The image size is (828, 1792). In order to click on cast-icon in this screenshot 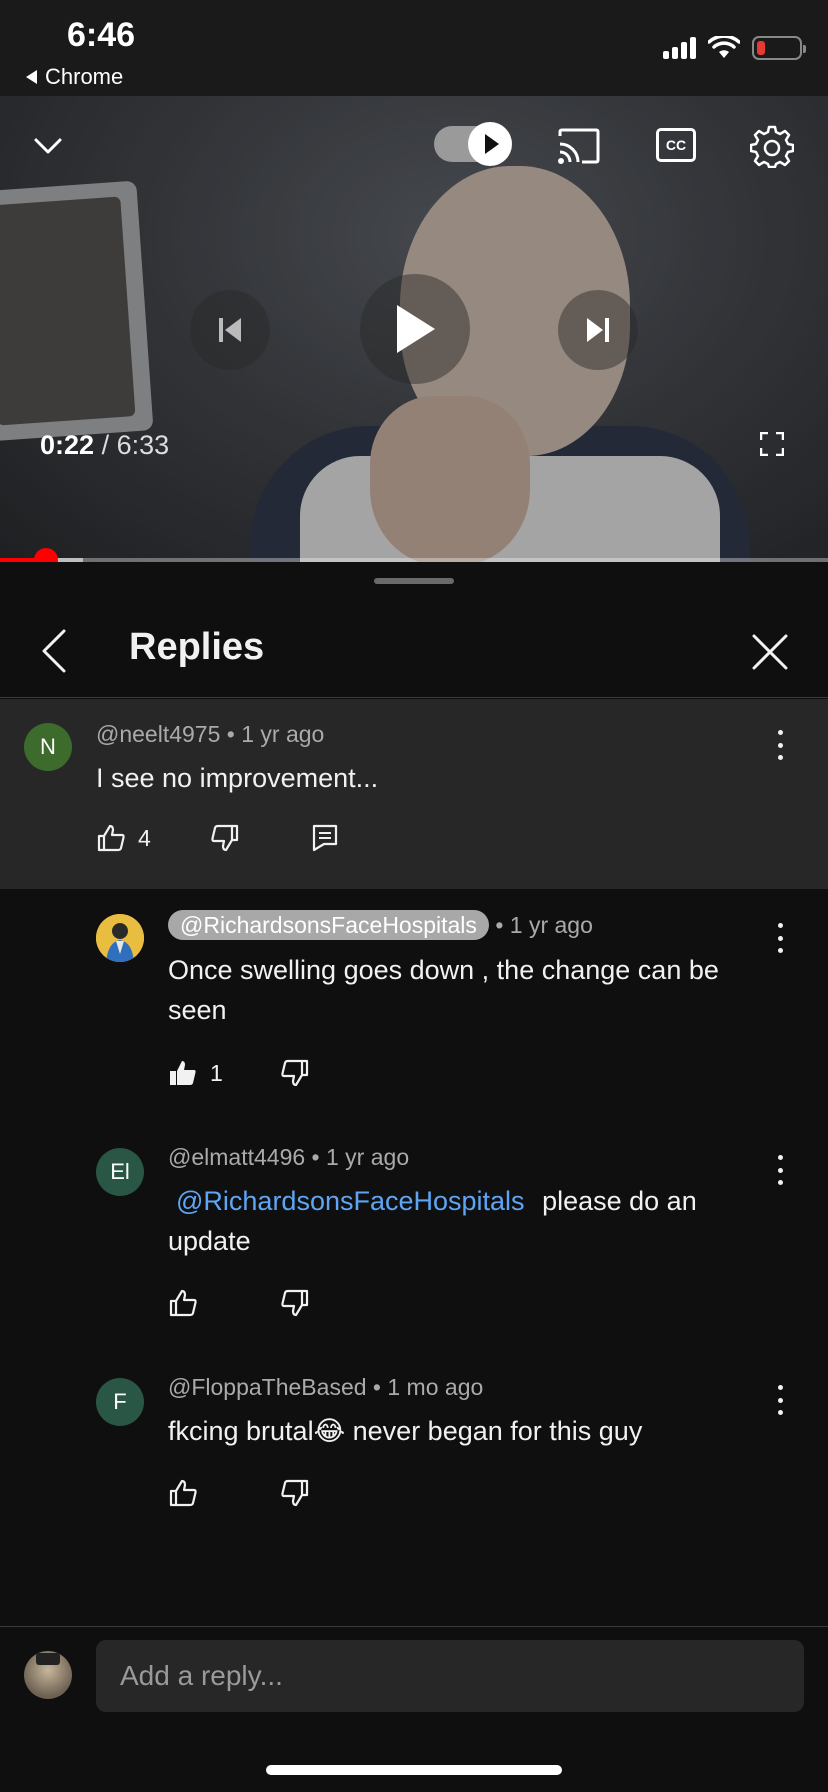, I will do `click(579, 146)`.